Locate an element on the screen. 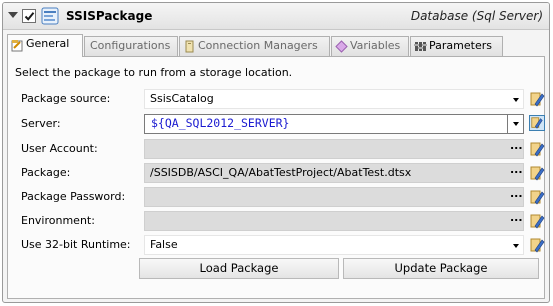 This screenshot has width=553, height=306. tab-general-label: General is located at coordinates (48, 43).